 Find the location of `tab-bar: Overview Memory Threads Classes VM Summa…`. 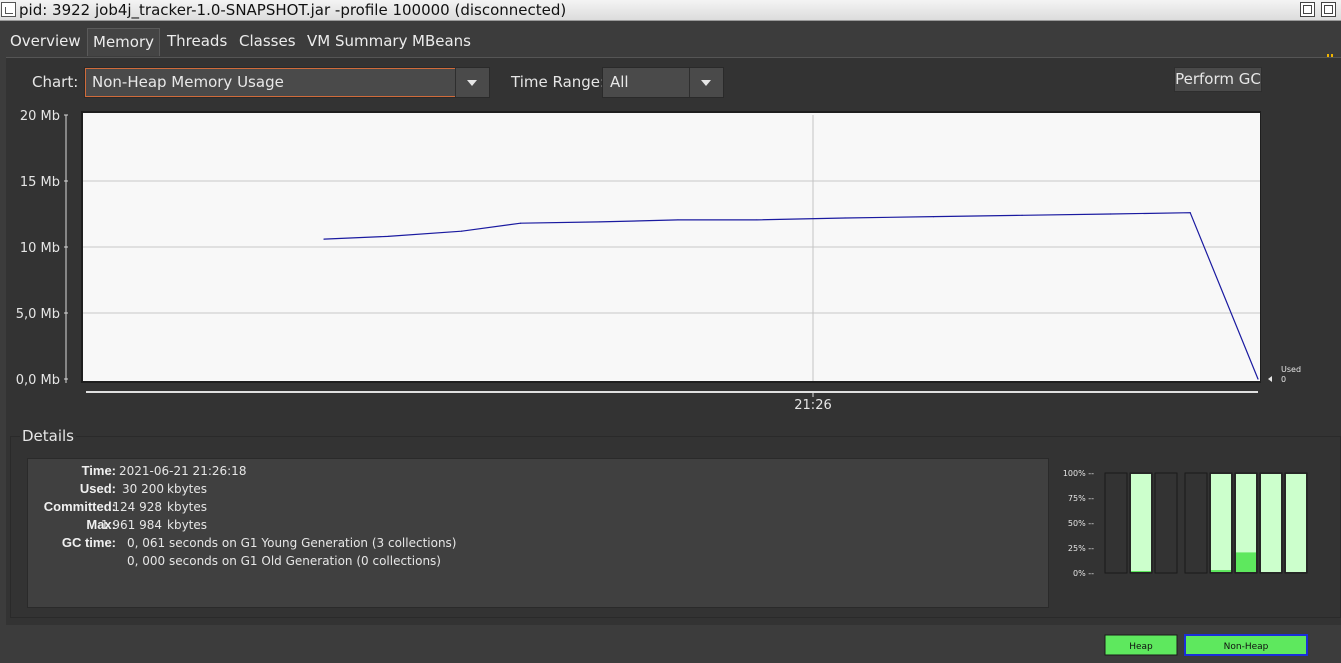

tab-bar: Overview Memory Threads Classes VM Summa… is located at coordinates (670, 43).